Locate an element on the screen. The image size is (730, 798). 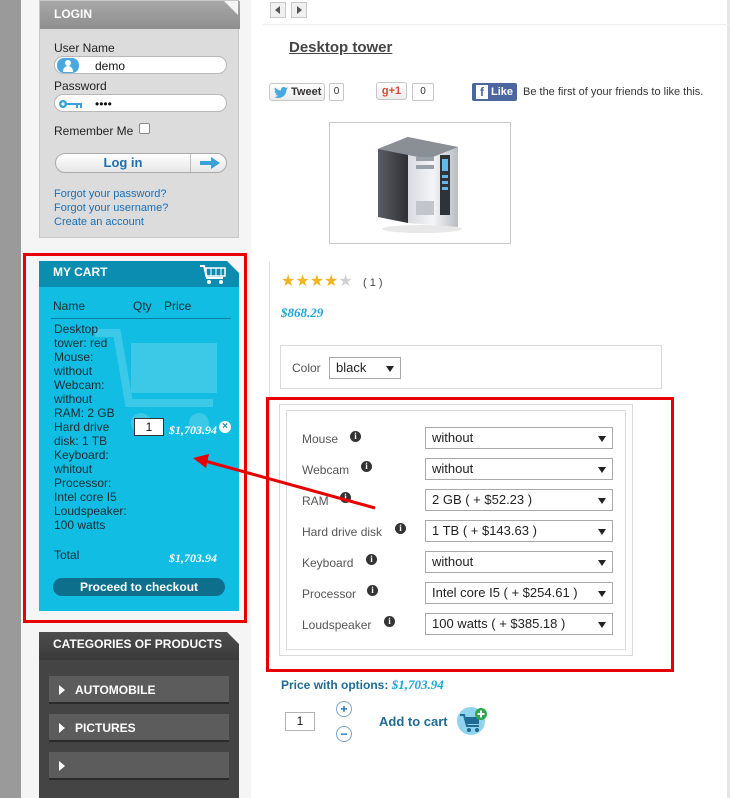
tweet-button: Tweet is located at coordinates (297, 92).